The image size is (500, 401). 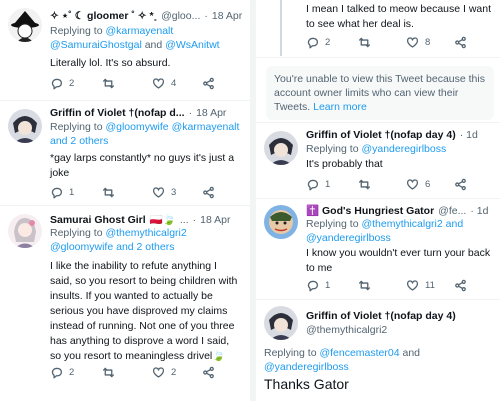 I want to click on like-button: 8, so click(x=430, y=42).